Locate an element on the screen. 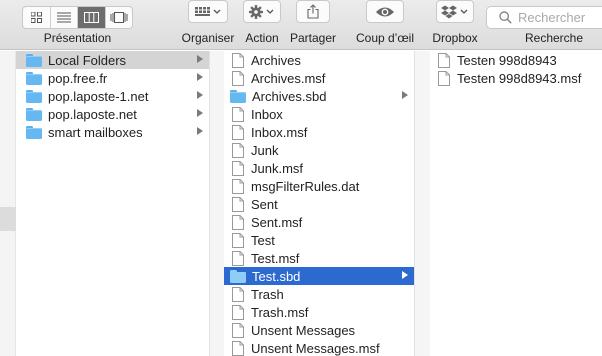 The image size is (602, 356). search-icon is located at coordinates (505, 17).